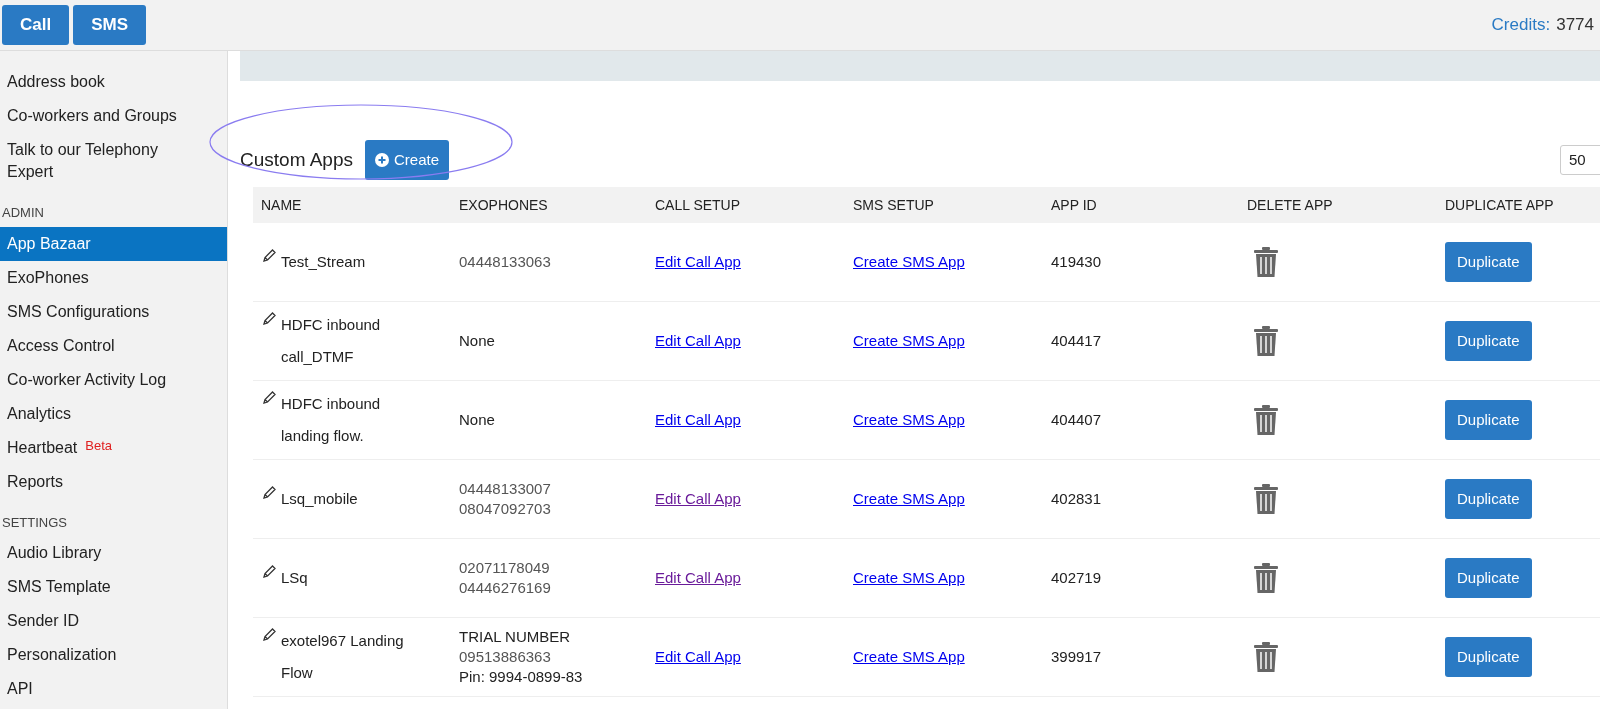 This screenshot has width=1600, height=709. I want to click on sidebar-item: Address book, so click(113, 82).